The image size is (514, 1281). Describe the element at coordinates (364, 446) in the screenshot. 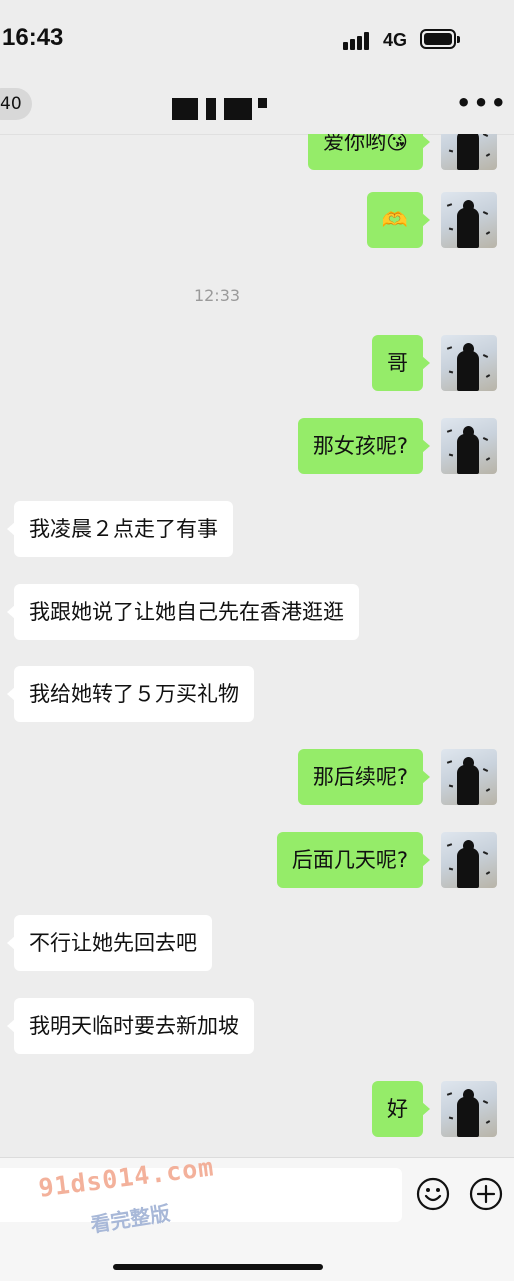

I see `message-bubble-outgoing: 那女孩呢?` at that location.